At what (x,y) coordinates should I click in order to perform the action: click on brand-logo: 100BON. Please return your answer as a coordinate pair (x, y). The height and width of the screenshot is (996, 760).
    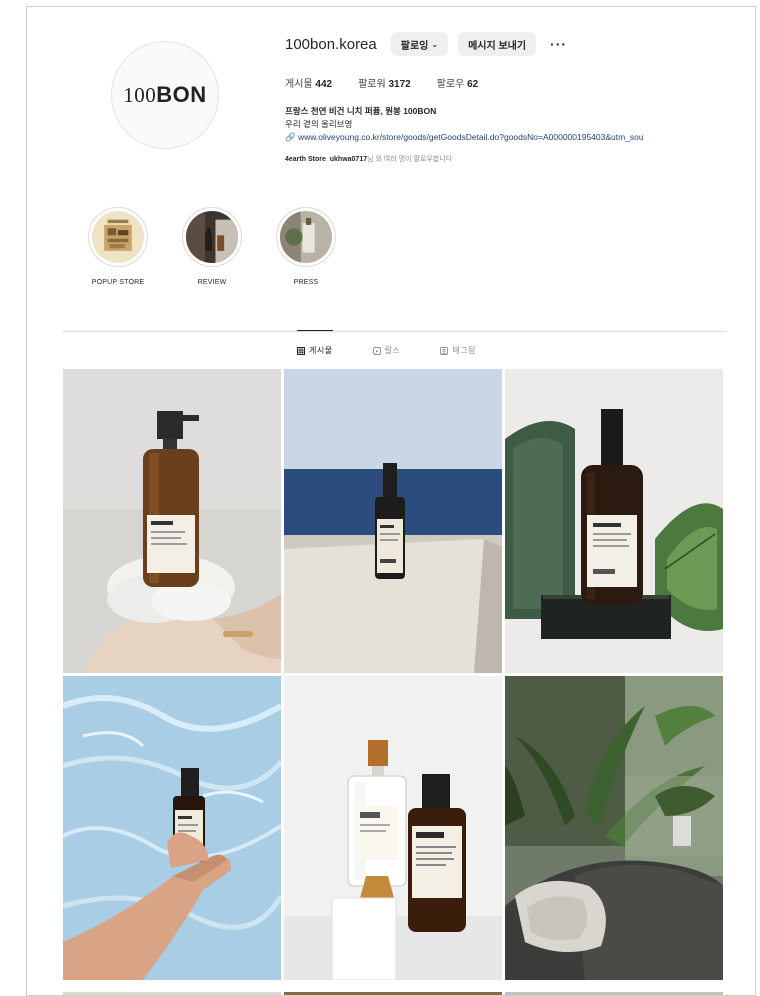
    Looking at the image, I should click on (165, 94).